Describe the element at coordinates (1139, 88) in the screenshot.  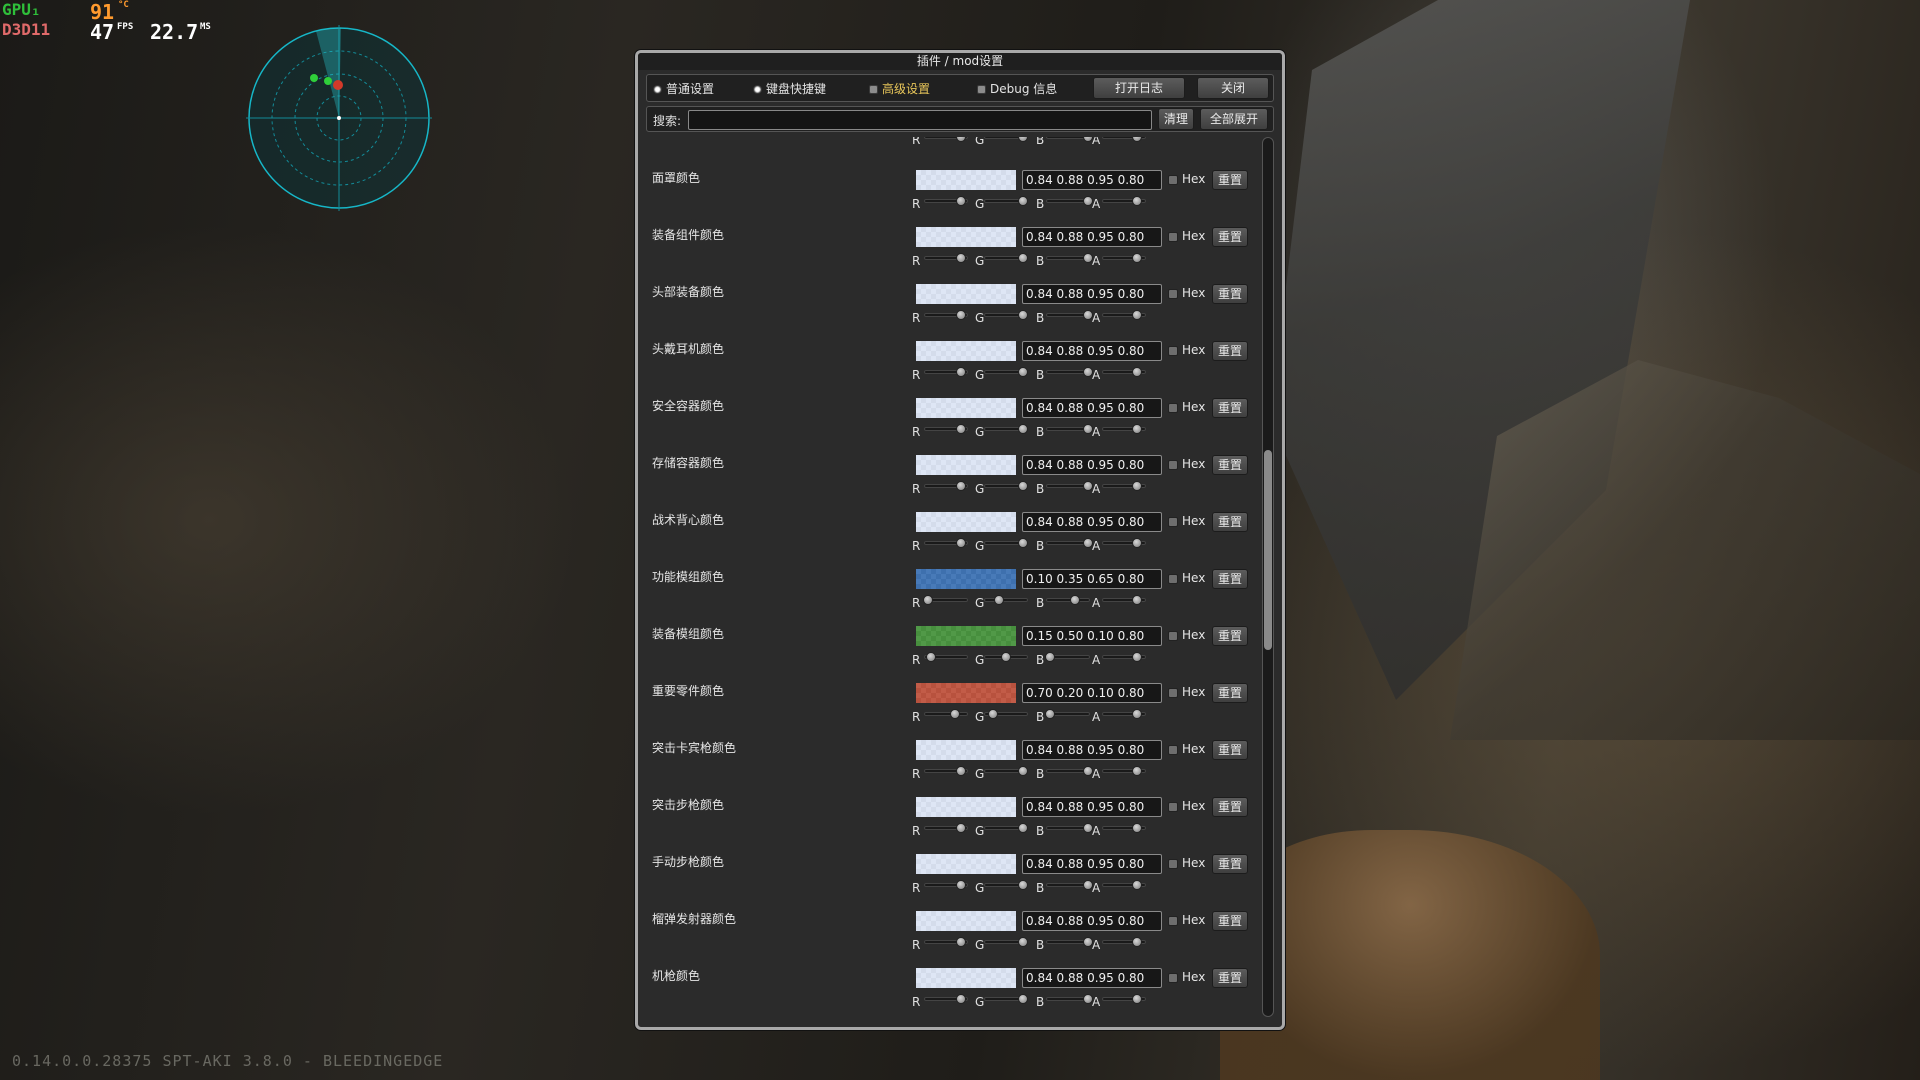
I see `open-log-button: 打开日志` at that location.